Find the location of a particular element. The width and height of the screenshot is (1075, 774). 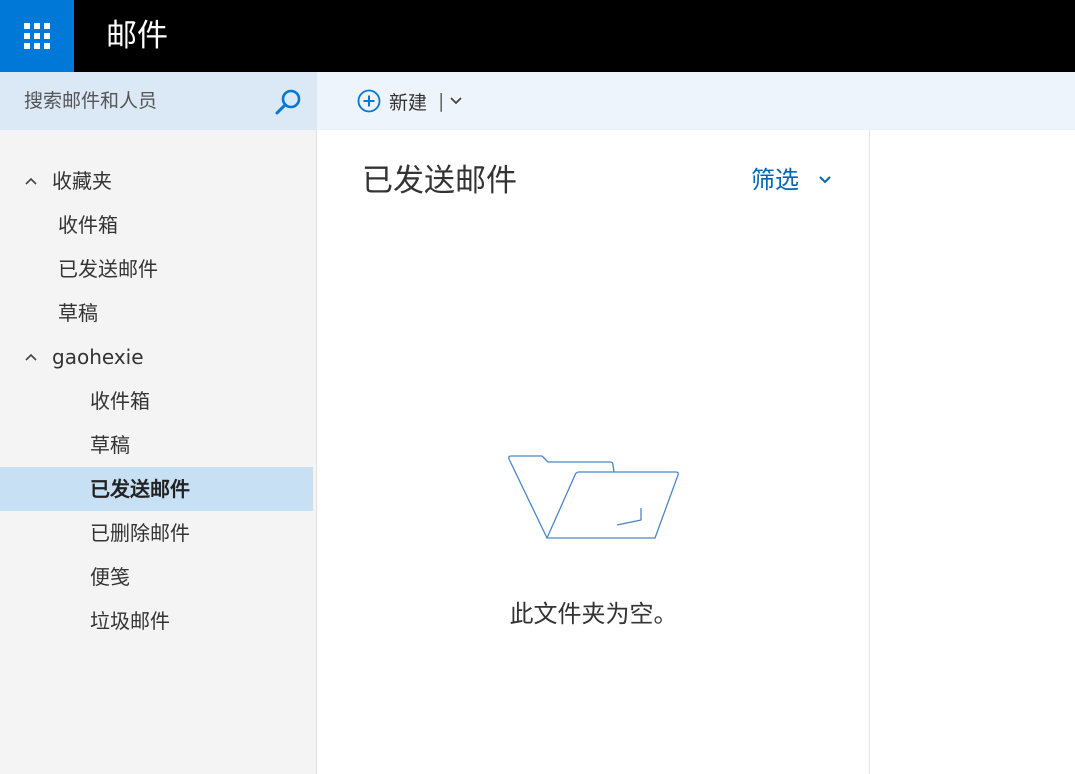

folder-item-deleted: 已删除邮件 is located at coordinates (156, 533).